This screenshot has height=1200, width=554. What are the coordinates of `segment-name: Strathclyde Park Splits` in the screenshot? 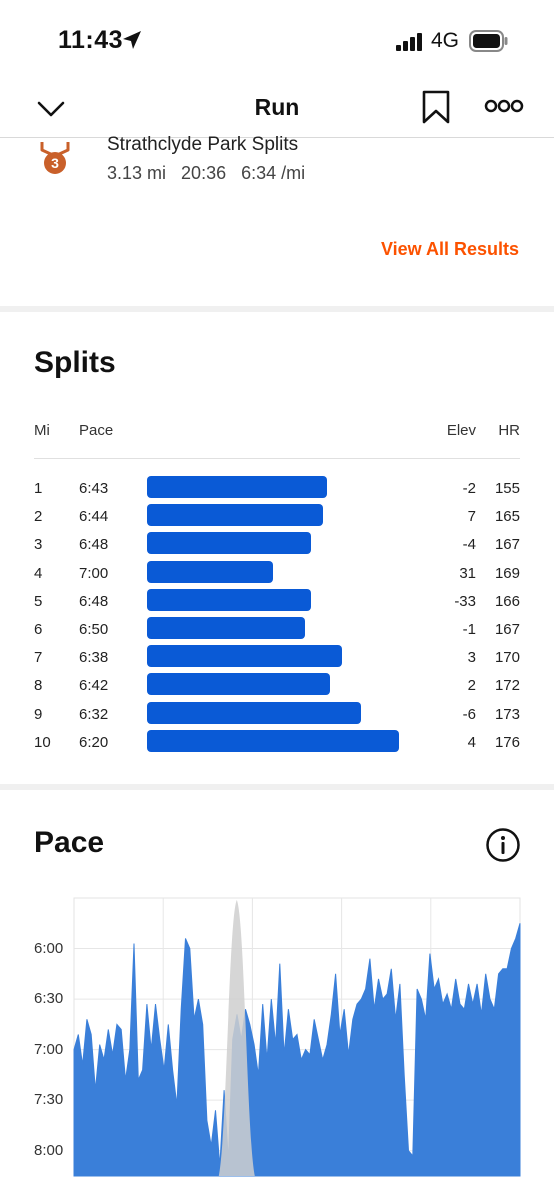 It's located at (203, 144).